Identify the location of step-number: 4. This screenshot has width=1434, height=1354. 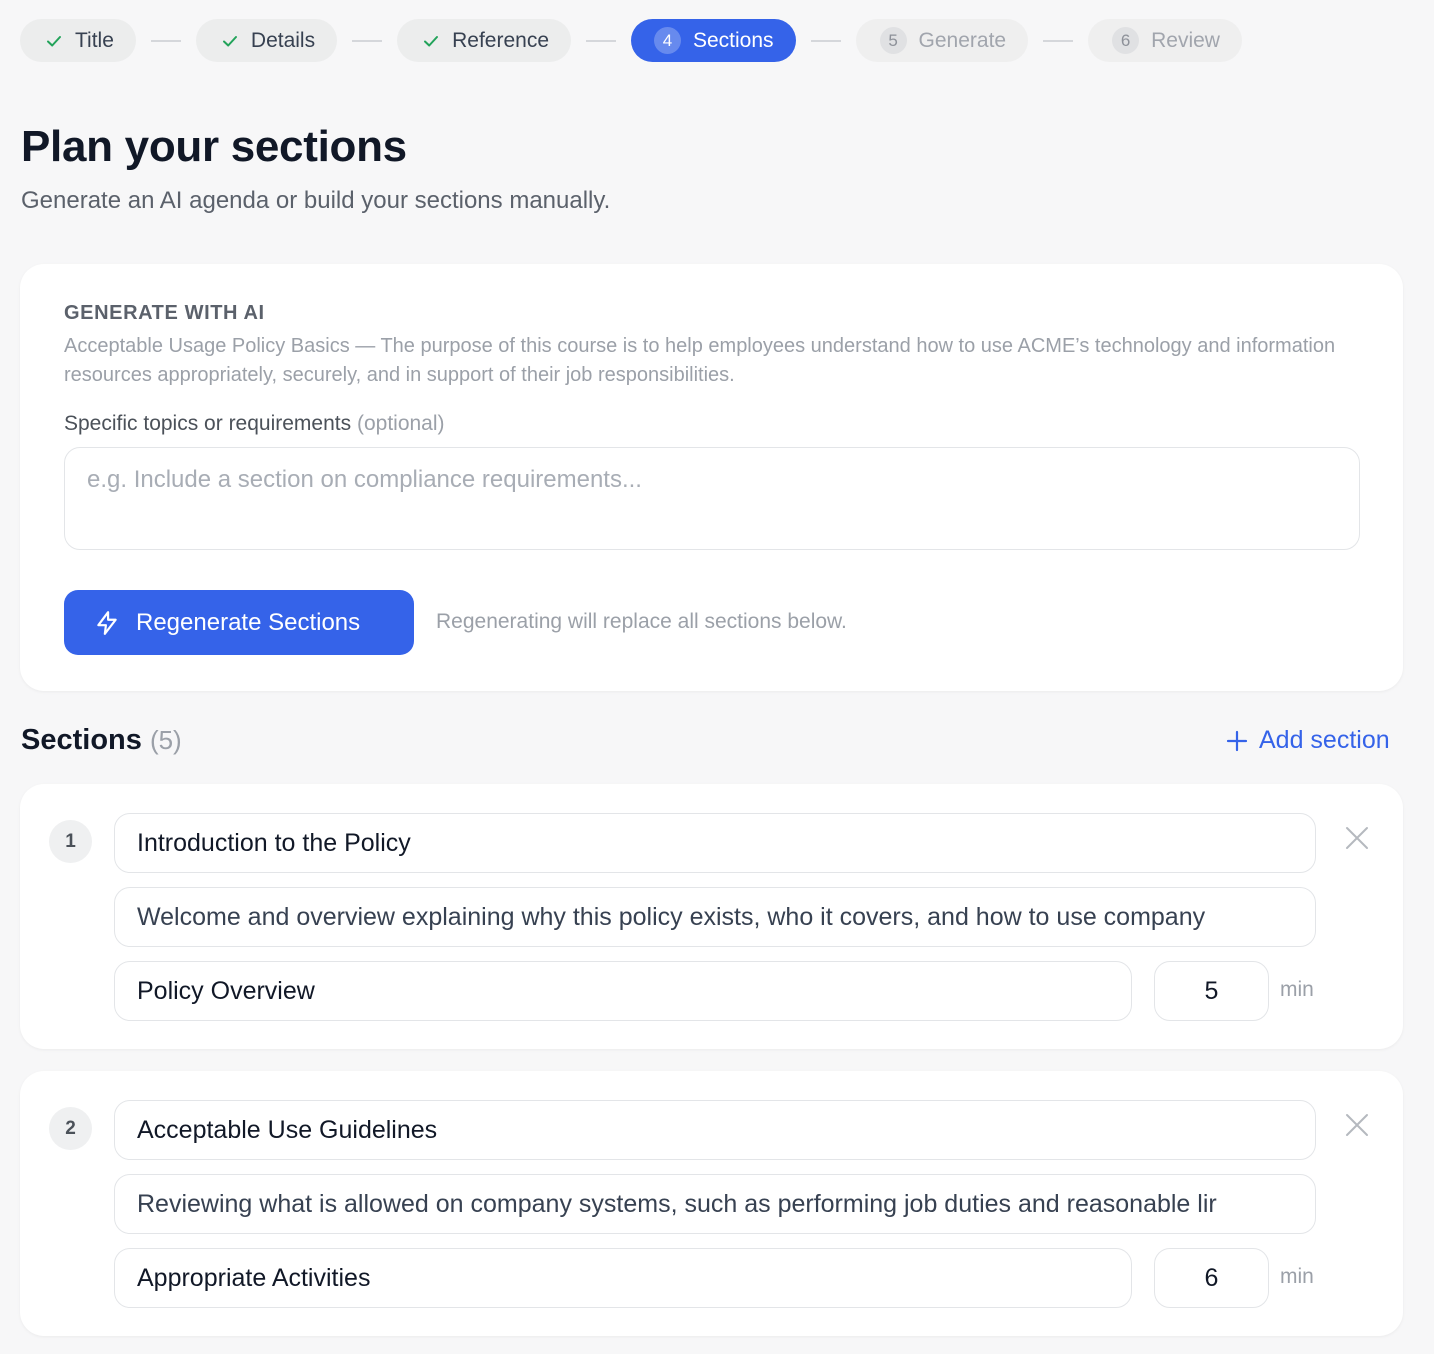
(667, 40).